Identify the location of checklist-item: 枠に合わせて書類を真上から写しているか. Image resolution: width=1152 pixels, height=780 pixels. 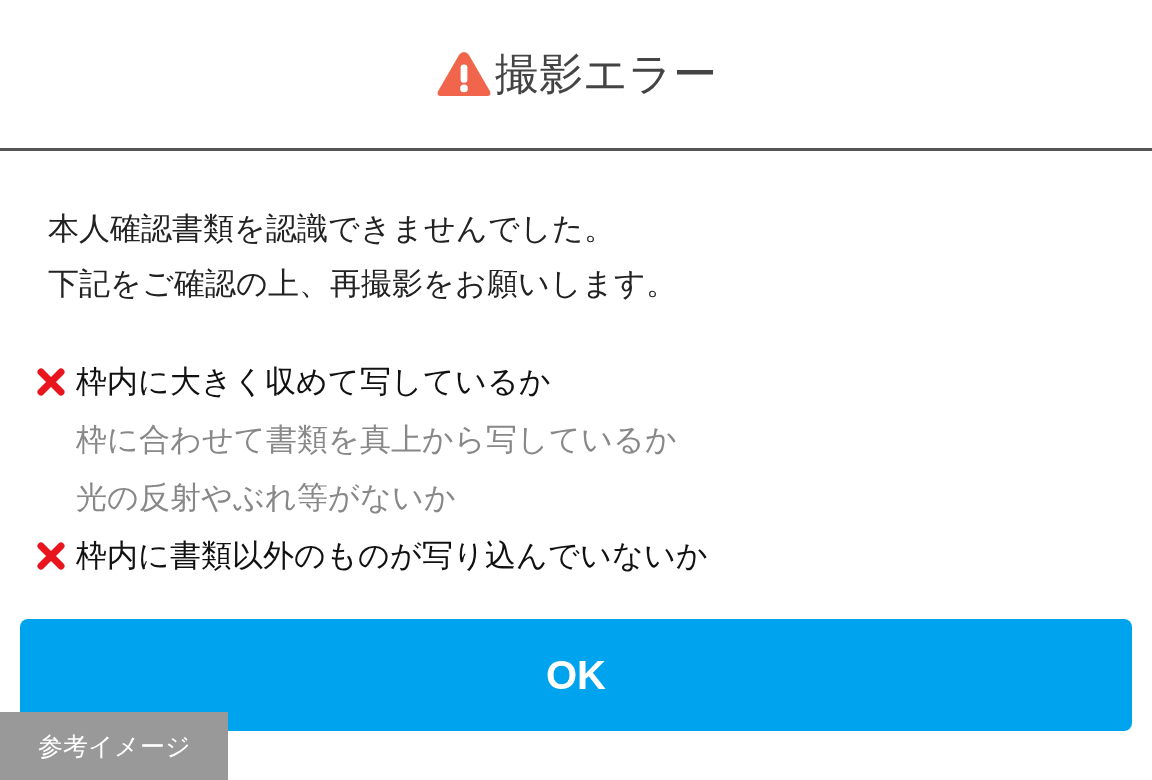
(376, 439).